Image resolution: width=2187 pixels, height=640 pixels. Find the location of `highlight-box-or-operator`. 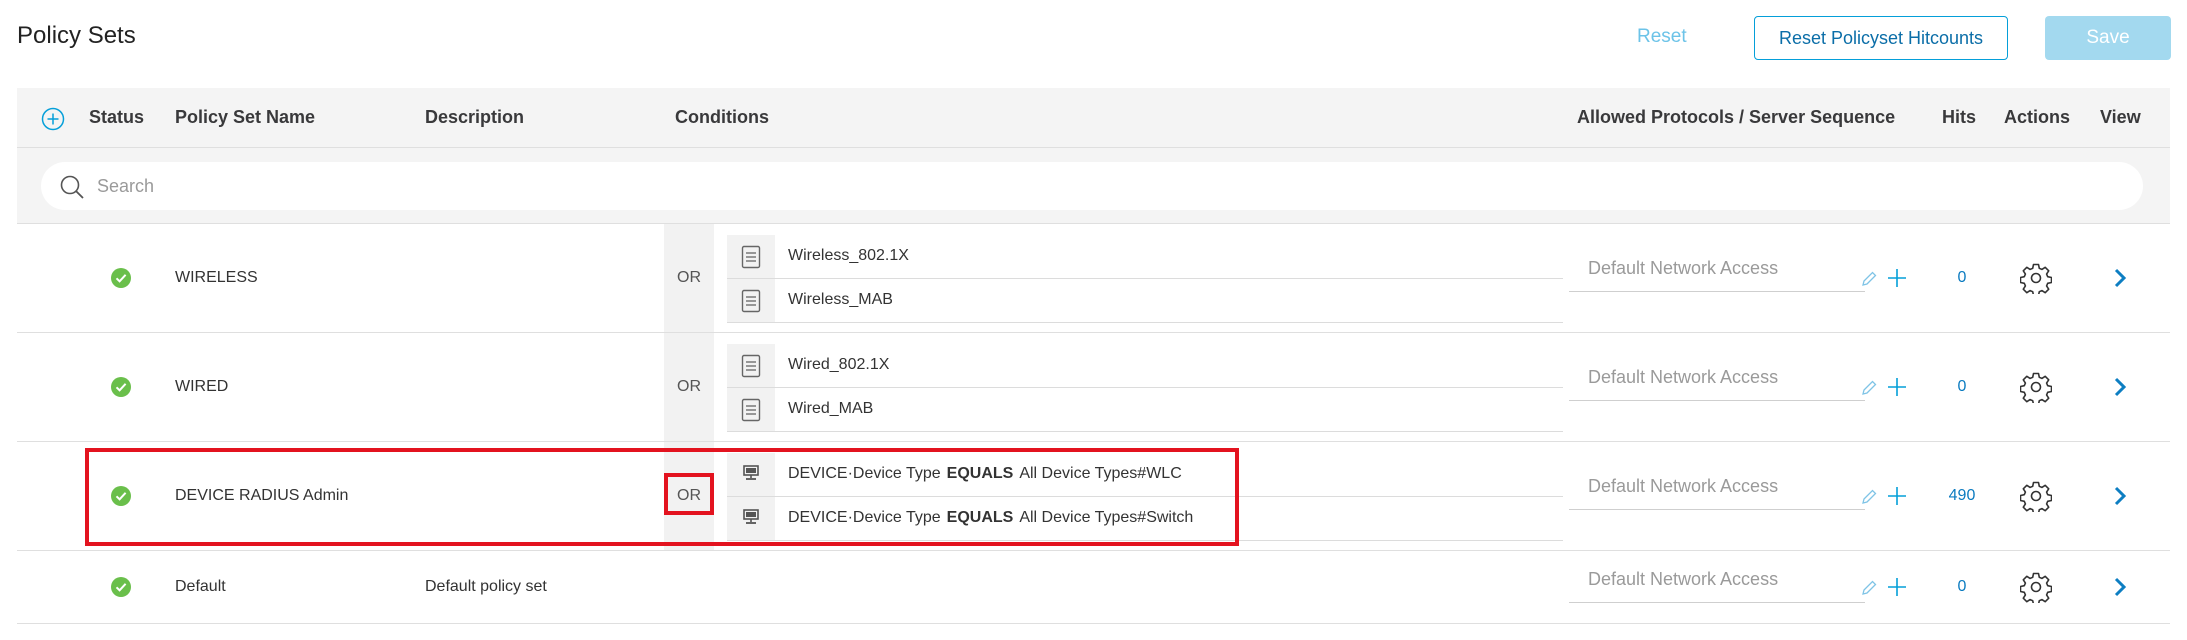

highlight-box-or-operator is located at coordinates (689, 494).